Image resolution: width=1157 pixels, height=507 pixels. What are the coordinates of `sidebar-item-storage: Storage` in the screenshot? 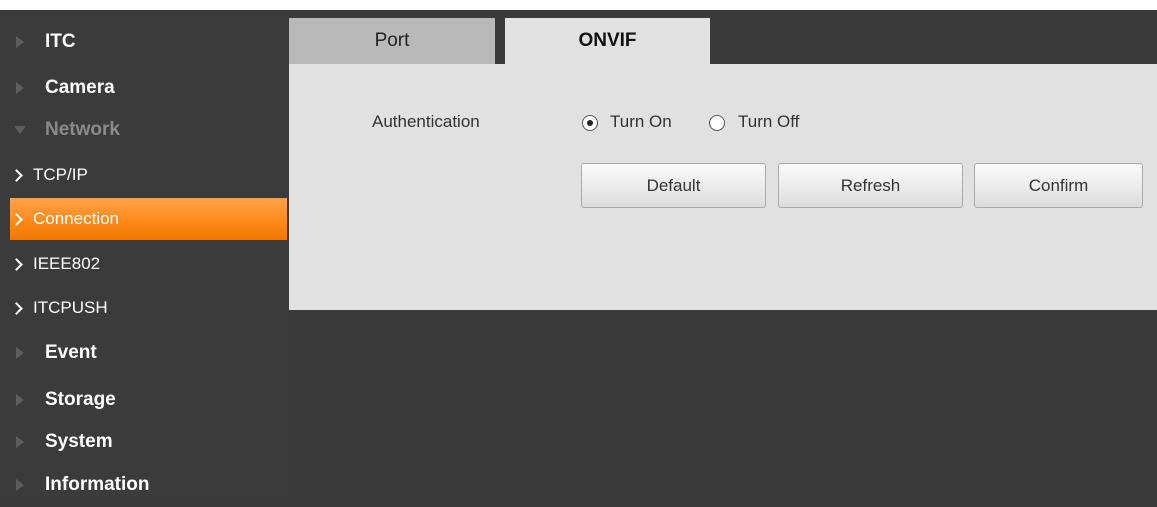 It's located at (143, 400).